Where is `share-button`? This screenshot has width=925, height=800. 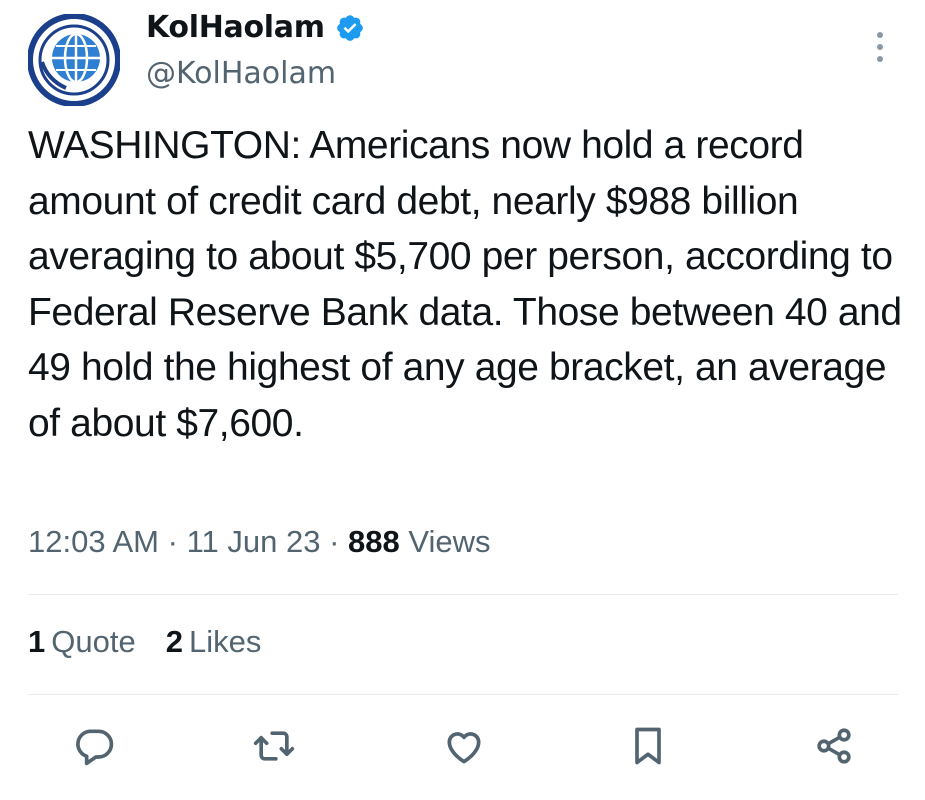
share-button is located at coordinates (834, 746).